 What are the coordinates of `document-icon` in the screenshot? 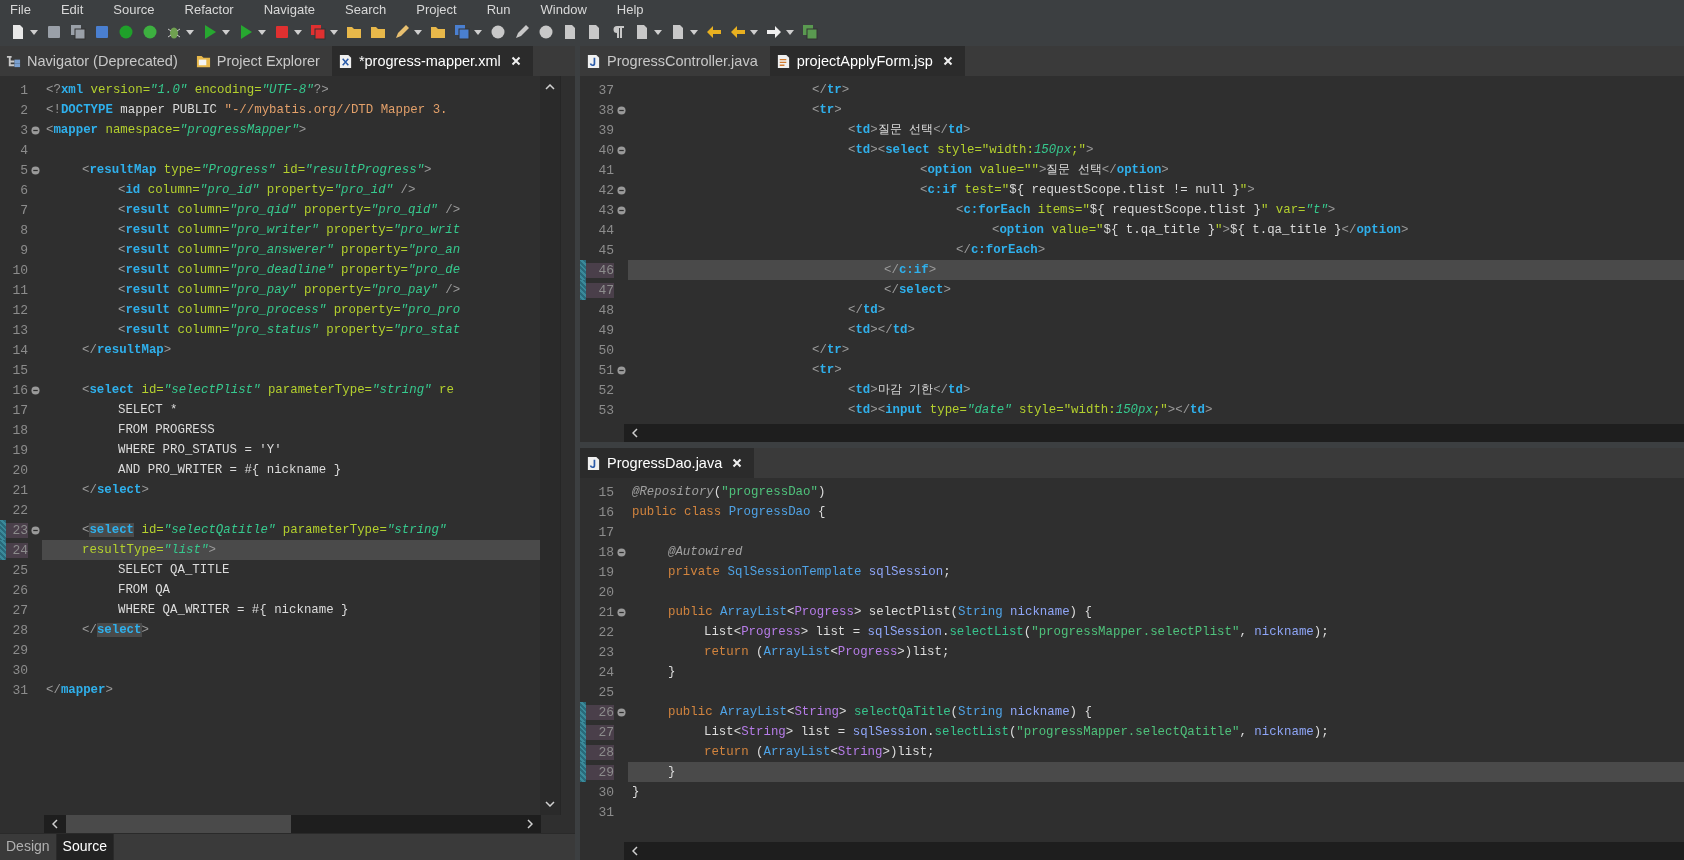 It's located at (570, 32).